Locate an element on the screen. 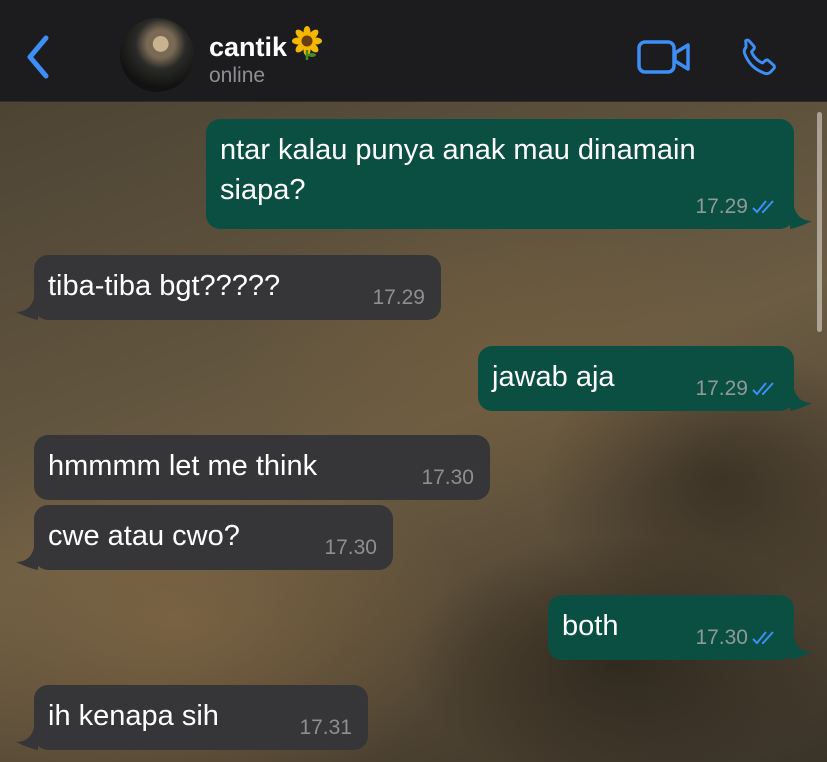  video-camera-icon is located at coordinates (663, 57).